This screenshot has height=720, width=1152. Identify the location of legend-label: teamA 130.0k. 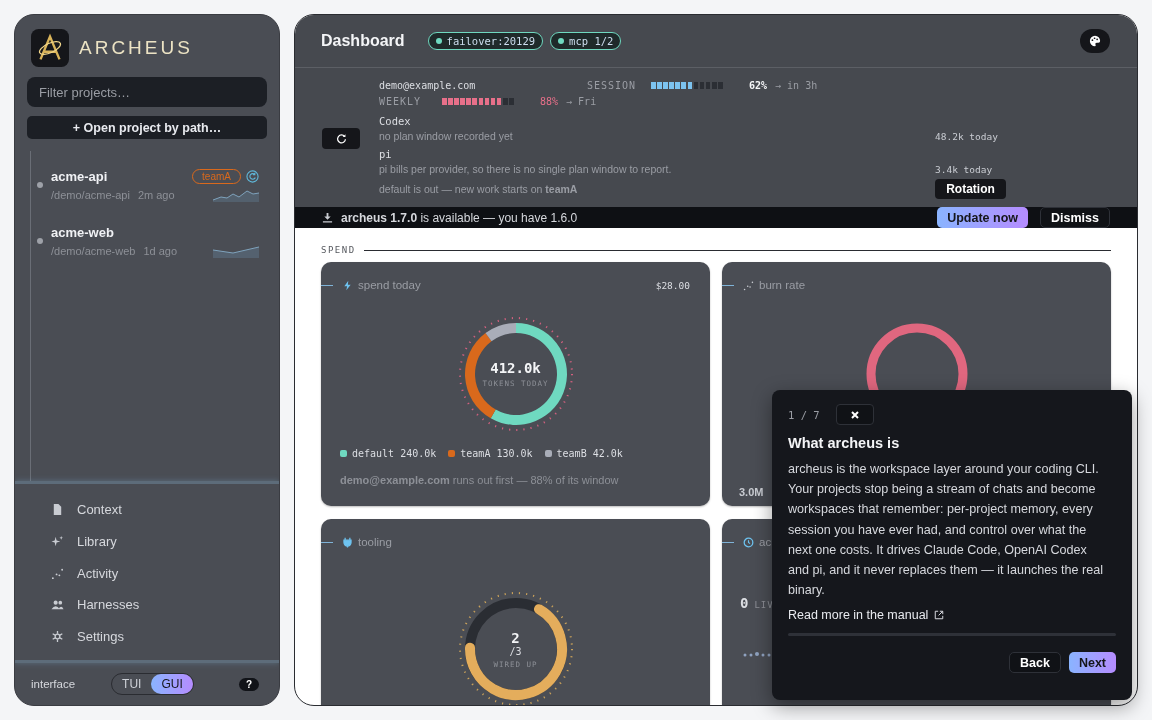
(496, 453).